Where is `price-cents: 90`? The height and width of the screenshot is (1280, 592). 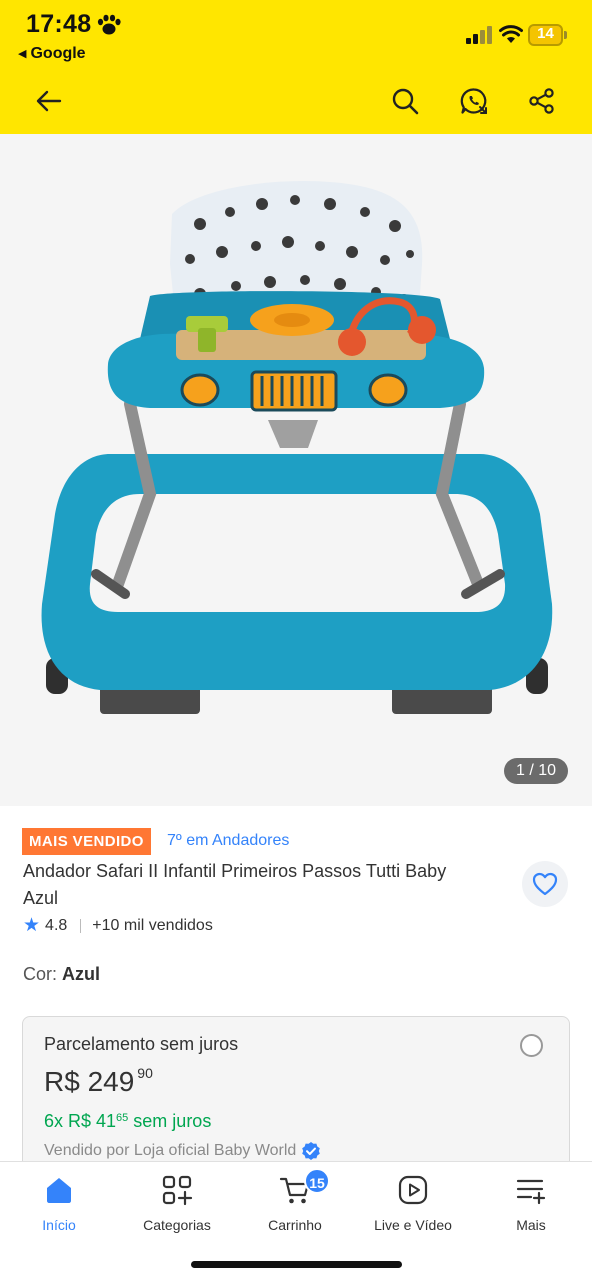
price-cents: 90 is located at coordinates (145, 1073).